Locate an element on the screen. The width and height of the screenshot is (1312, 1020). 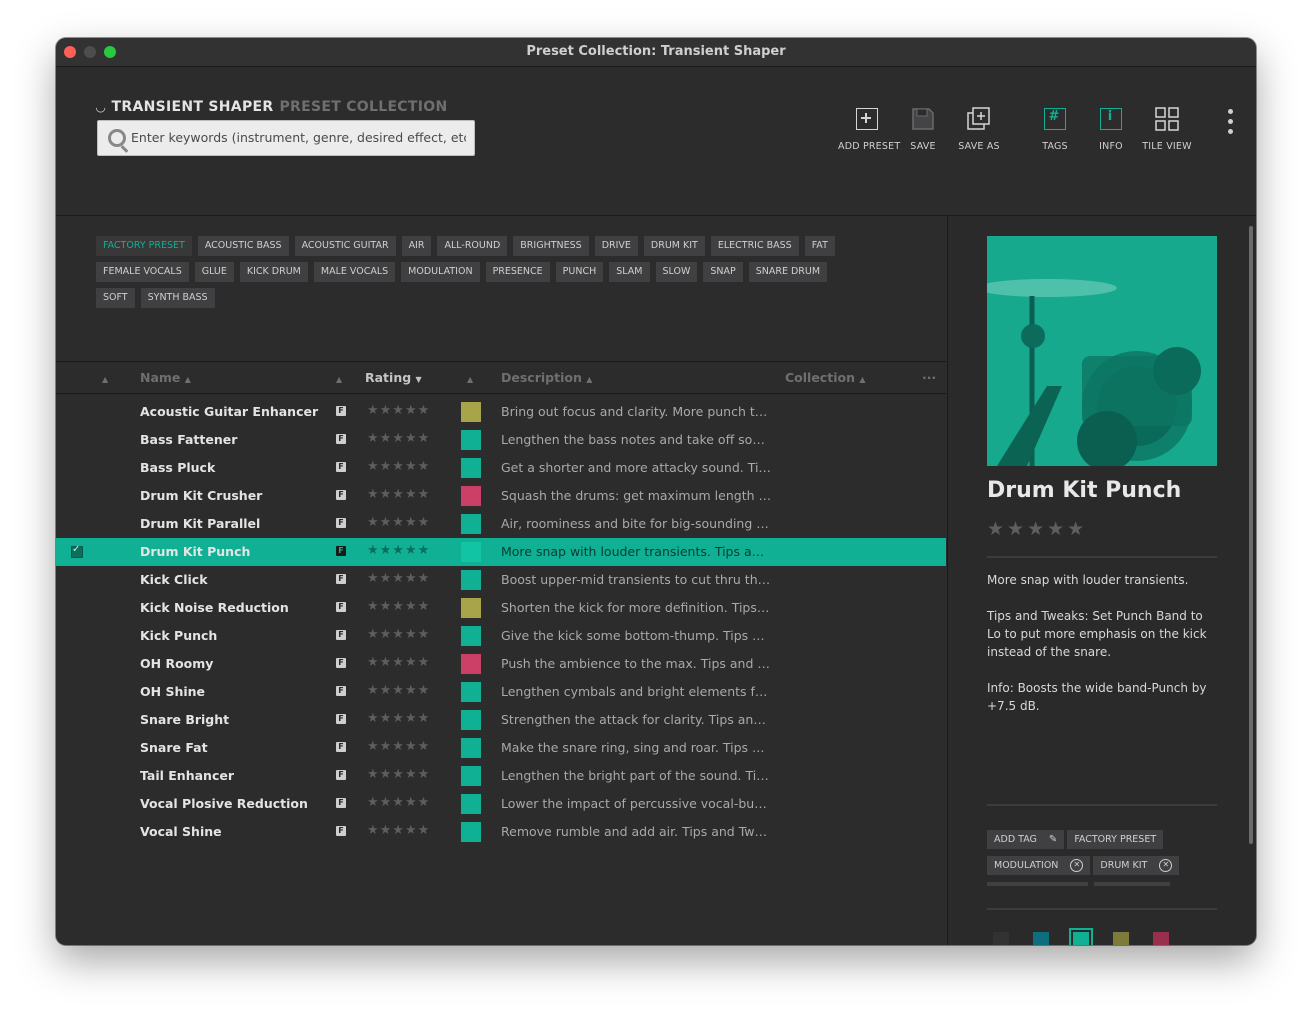
column-name: Name ▲ is located at coordinates (165, 377).